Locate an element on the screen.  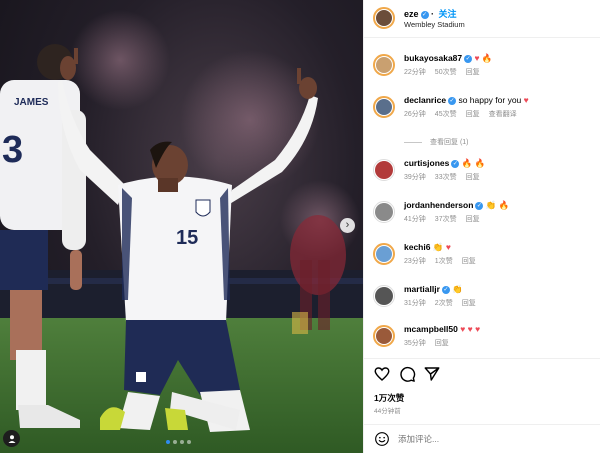
center-shirt-number: 15 is located at coordinates (187, 238).